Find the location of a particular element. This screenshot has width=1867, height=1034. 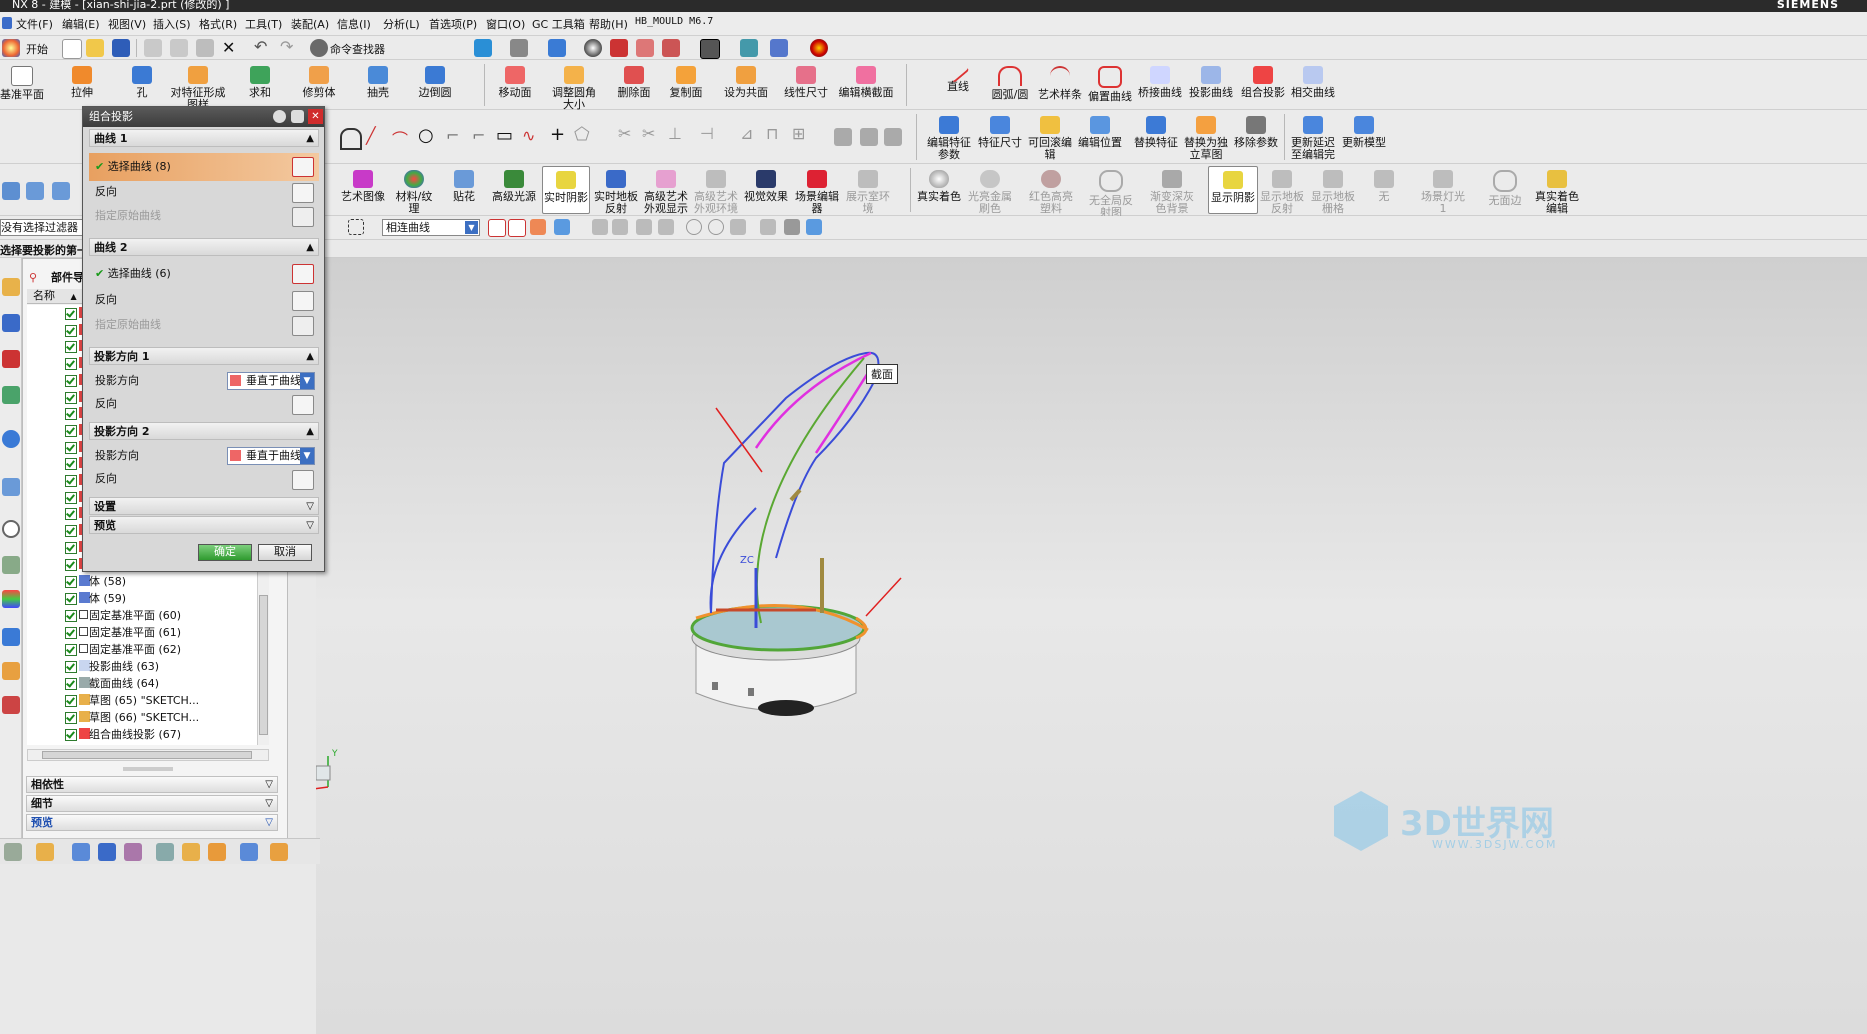

proj2-reverse-row: 反向 is located at coordinates (204, 479).